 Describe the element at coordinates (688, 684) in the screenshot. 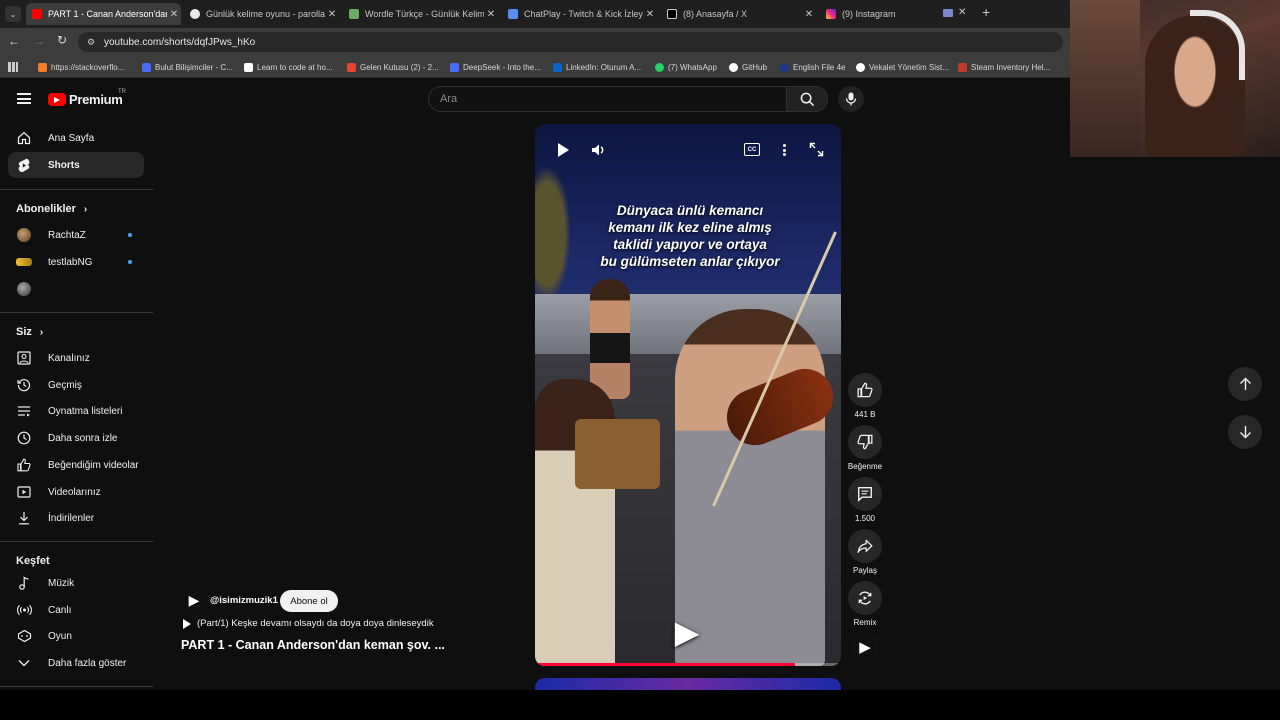

I see `next-short-preview` at that location.